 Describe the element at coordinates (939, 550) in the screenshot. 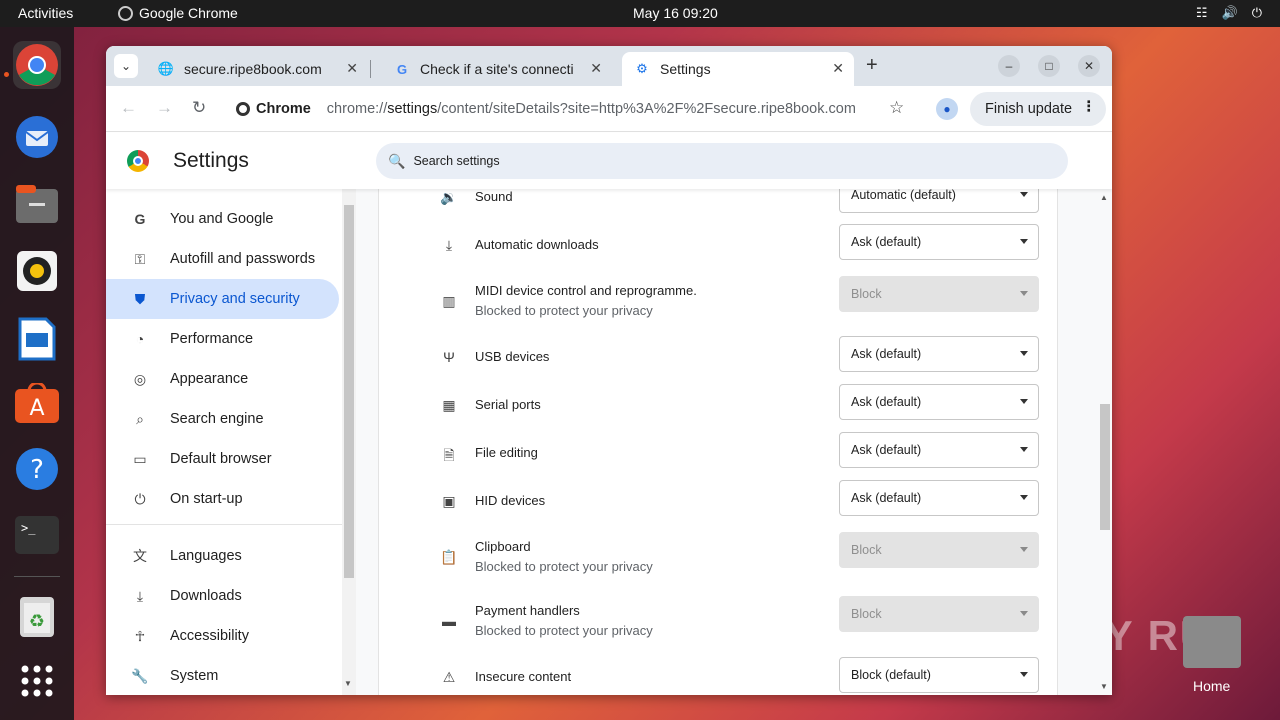

I see `clipboard-select: Block` at that location.